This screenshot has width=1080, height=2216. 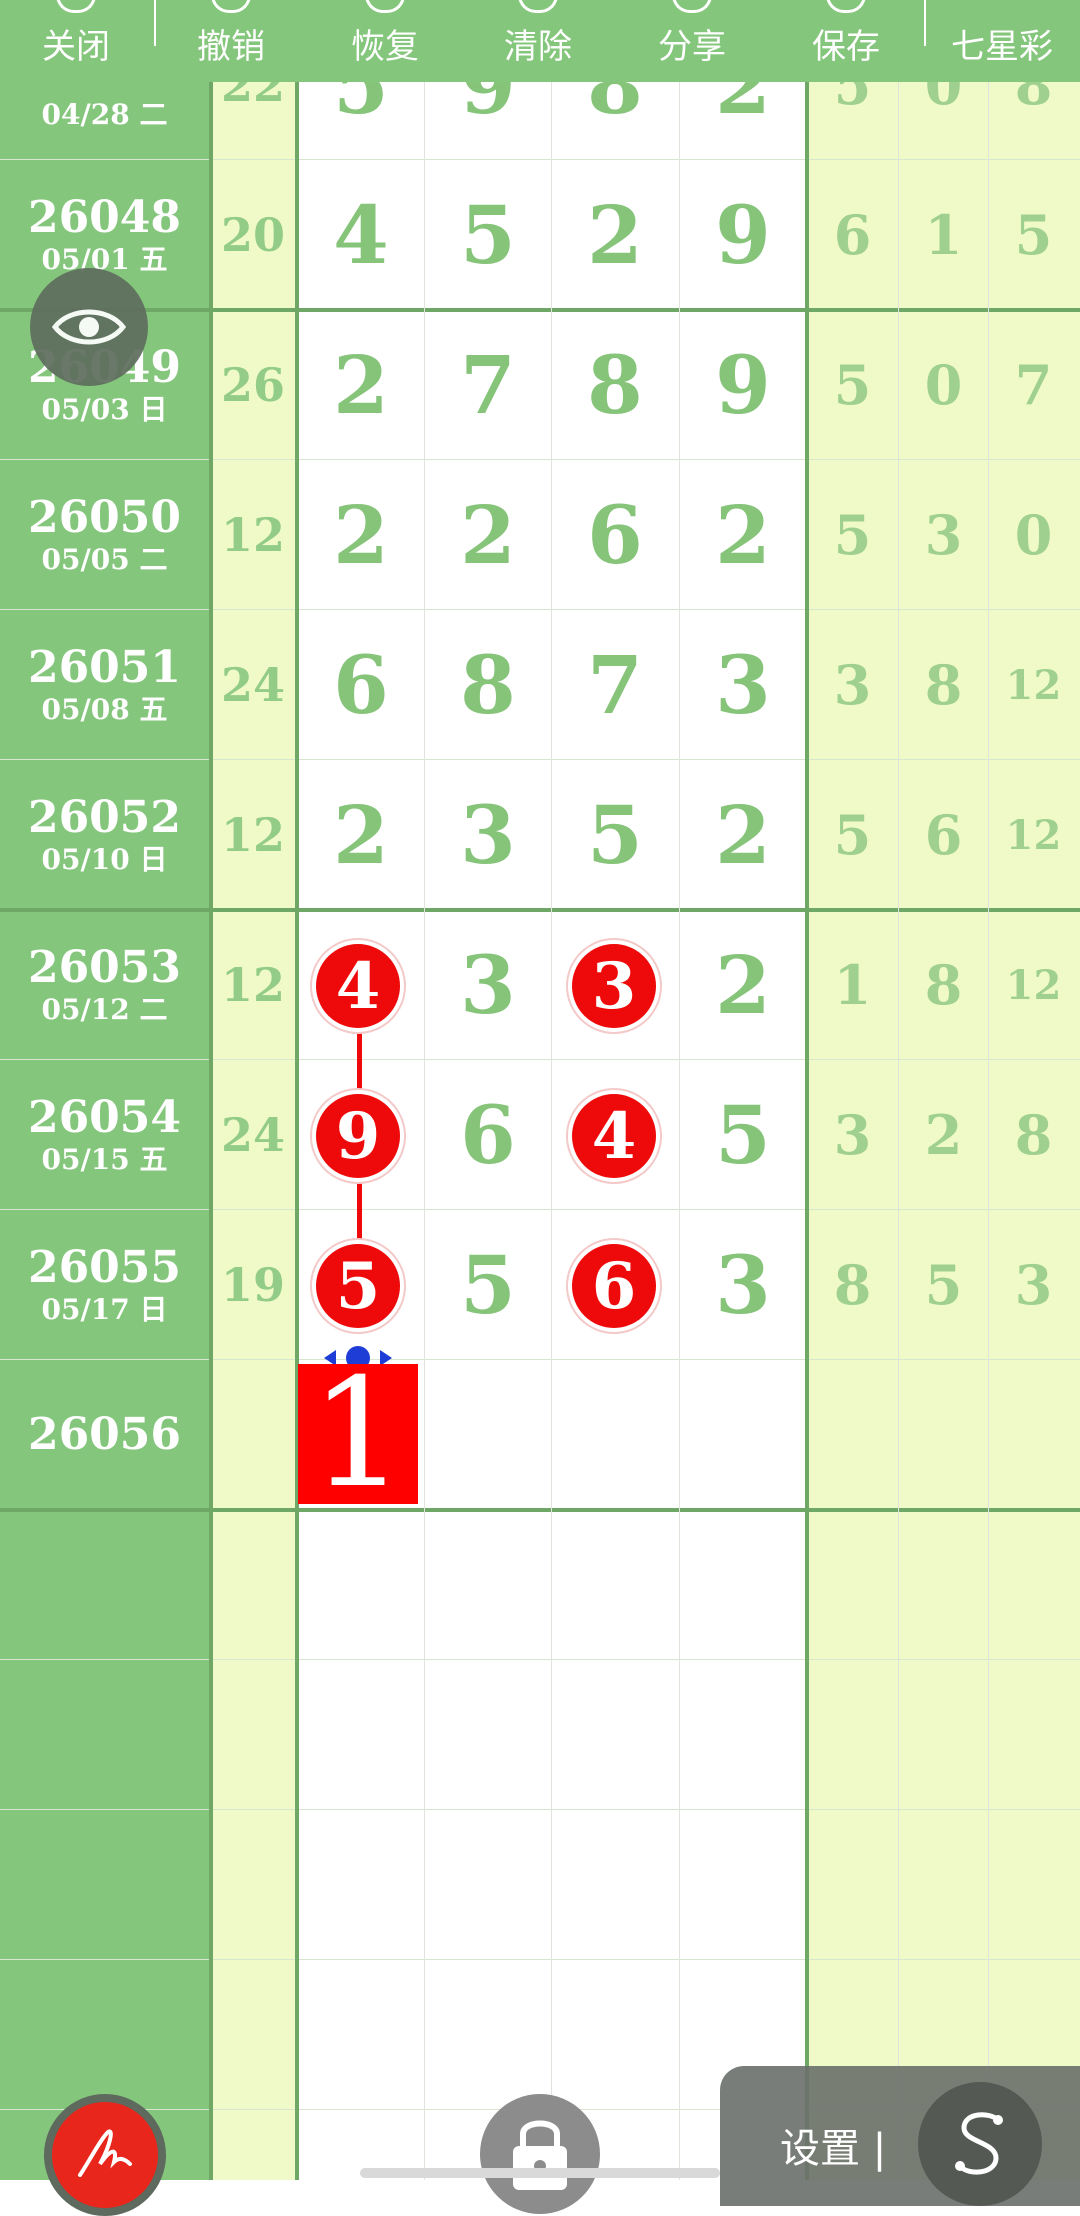 I want to click on digit-cell: 4, so click(x=361, y=235).